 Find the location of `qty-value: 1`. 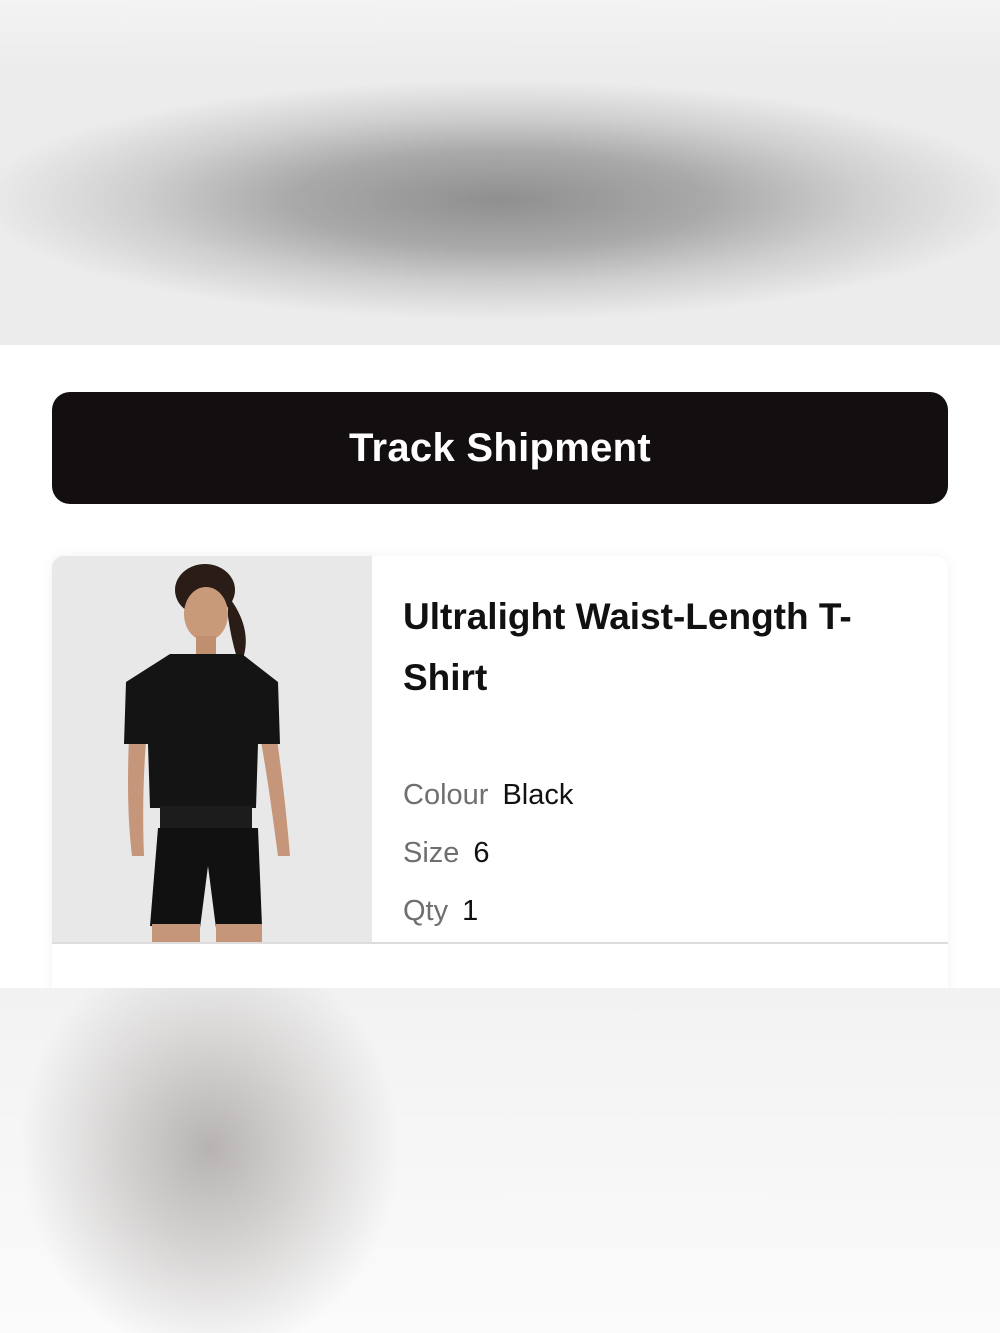

qty-value: 1 is located at coordinates (470, 911).